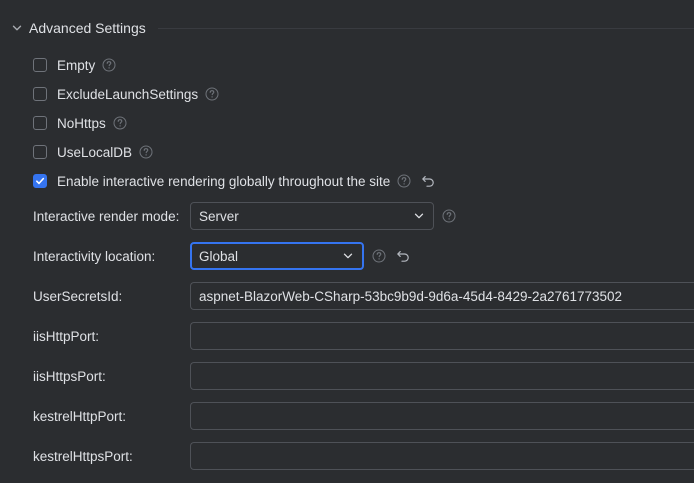 Image resolution: width=694 pixels, height=483 pixels. I want to click on section-title: Advanced Settings, so click(87, 28).